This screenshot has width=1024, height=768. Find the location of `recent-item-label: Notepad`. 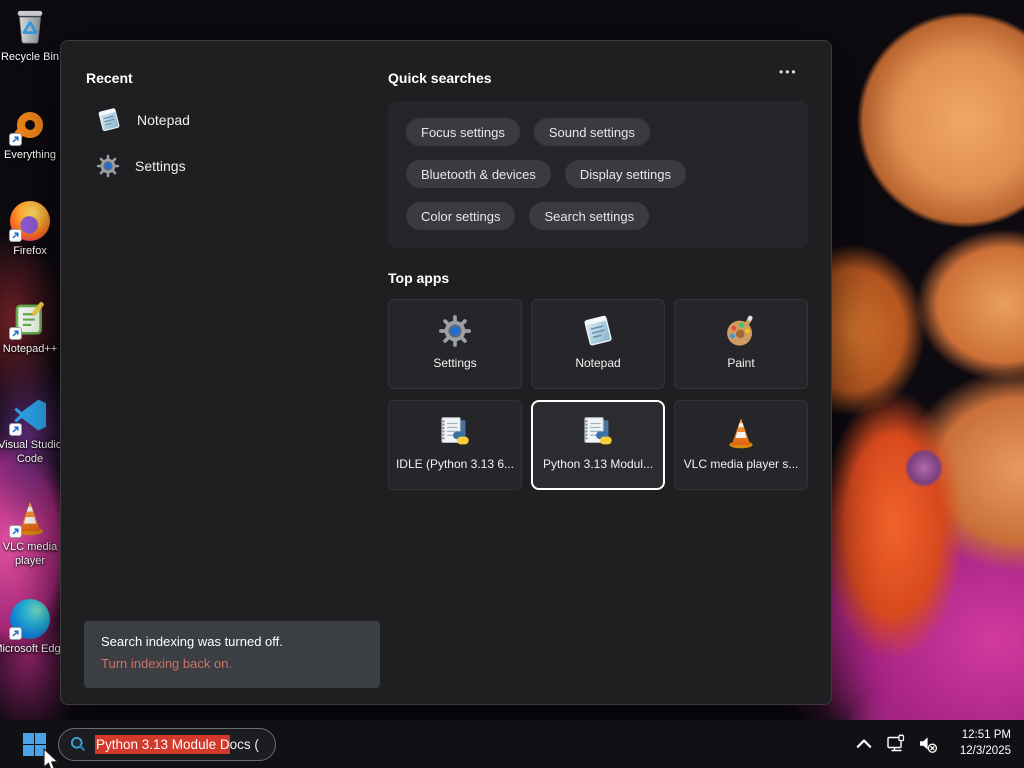

recent-item-label: Notepad is located at coordinates (163, 120).